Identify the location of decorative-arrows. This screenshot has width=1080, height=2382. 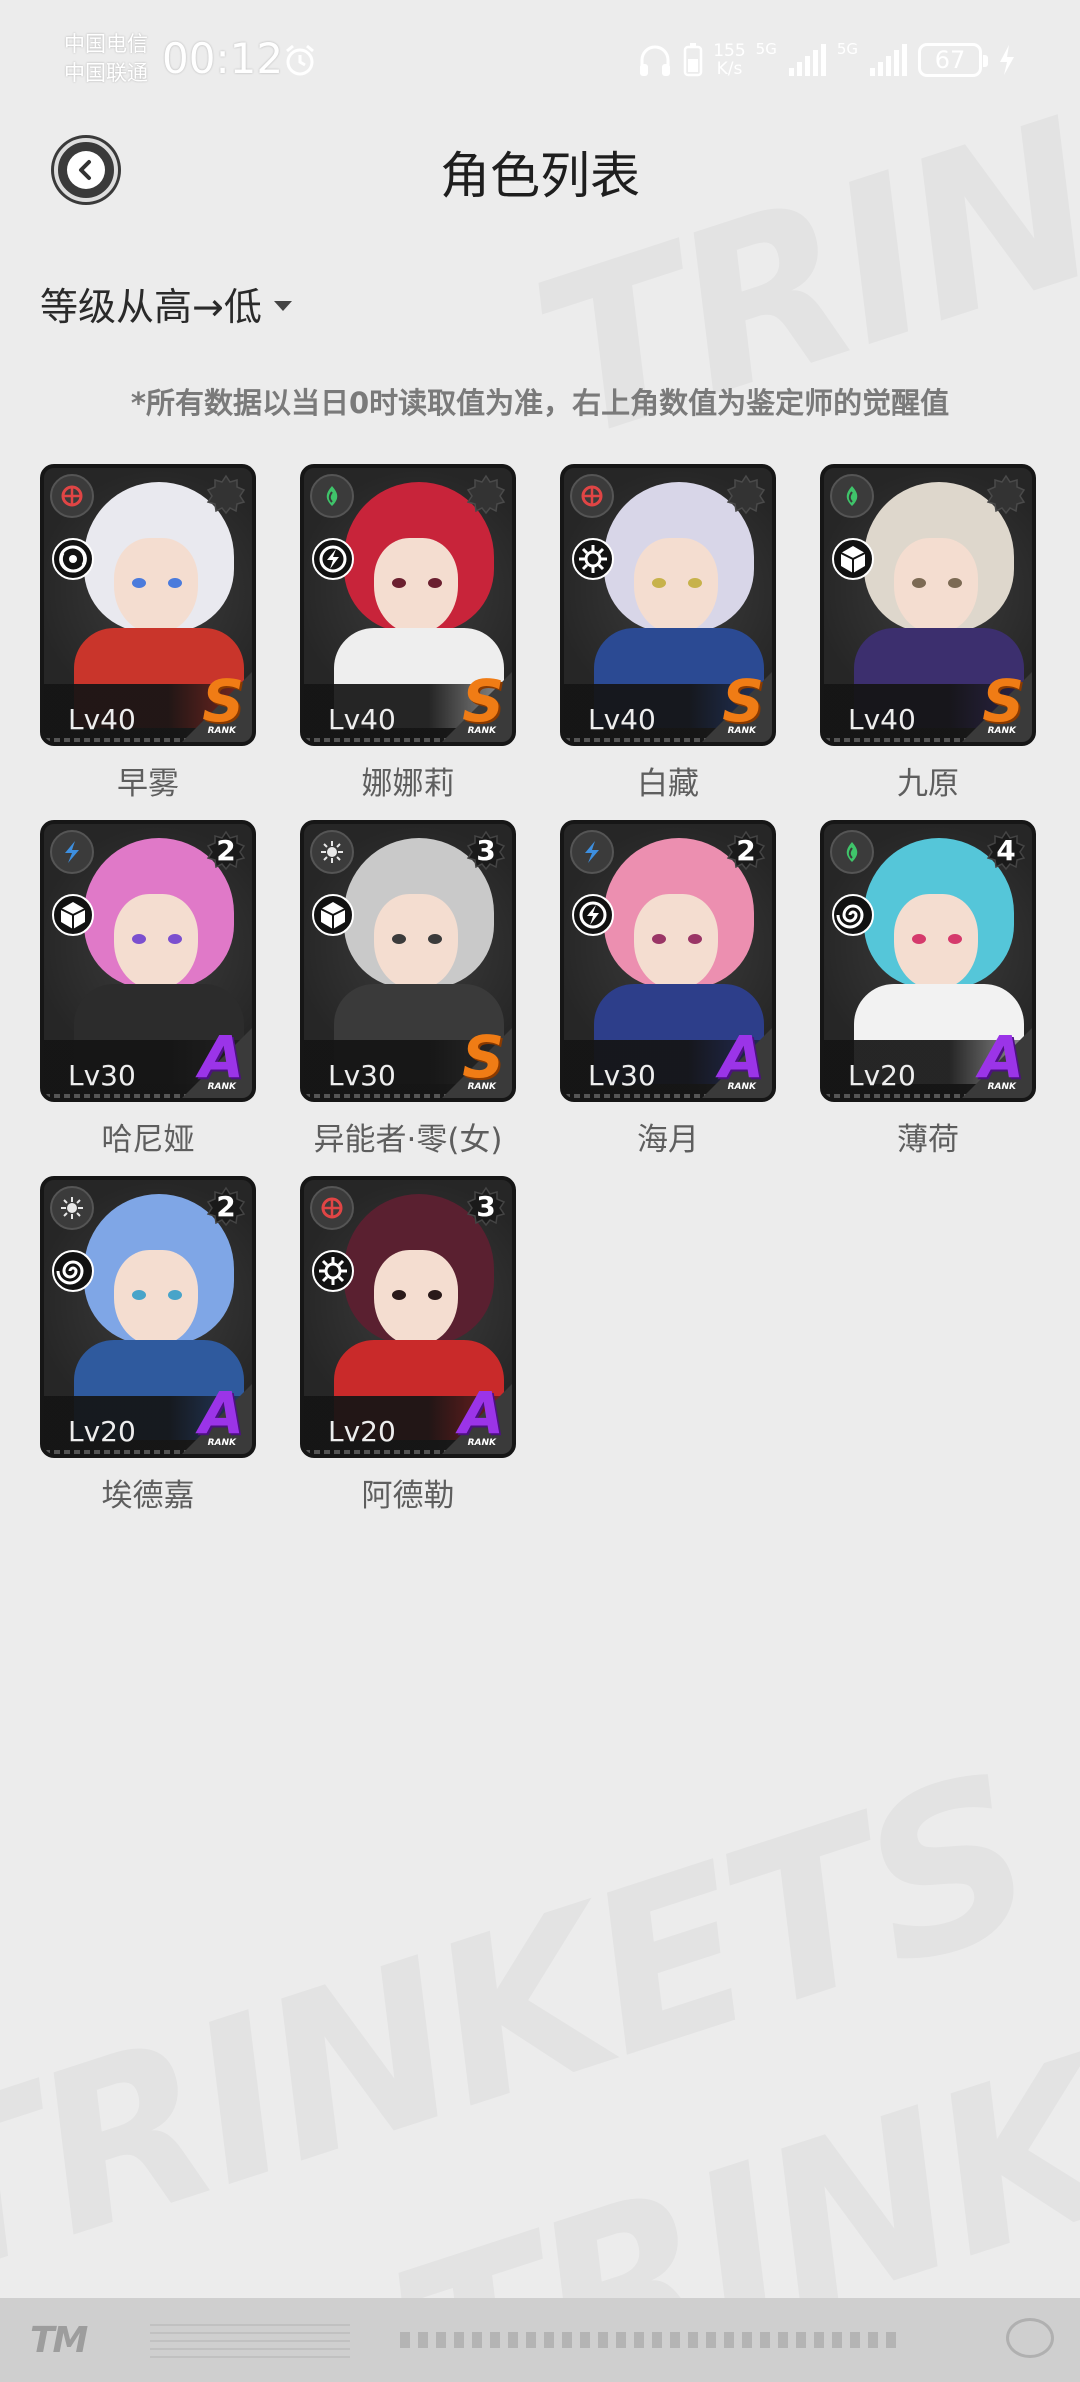
(650, 2340).